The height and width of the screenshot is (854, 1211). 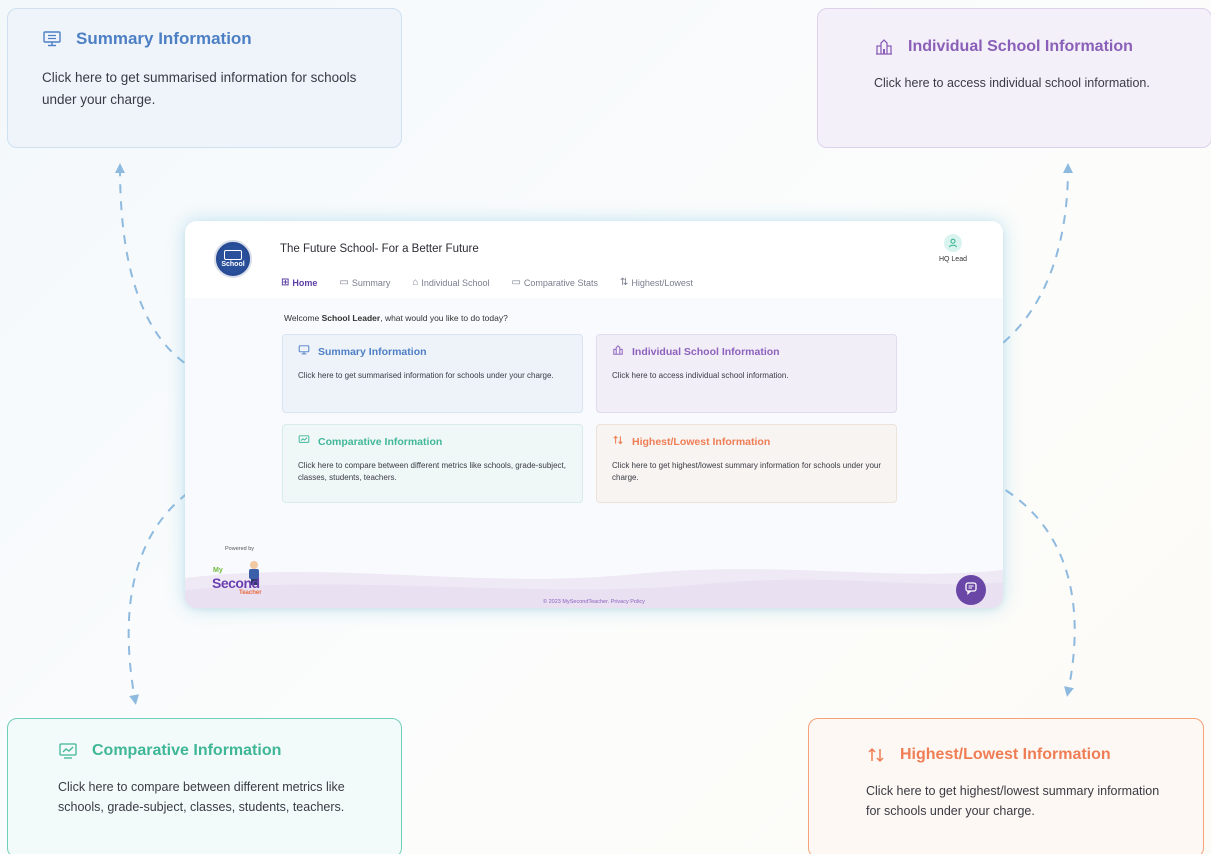 What do you see at coordinates (662, 282) in the screenshot?
I see `tab-highest-lowest-label: Highest/Lowest` at bounding box center [662, 282].